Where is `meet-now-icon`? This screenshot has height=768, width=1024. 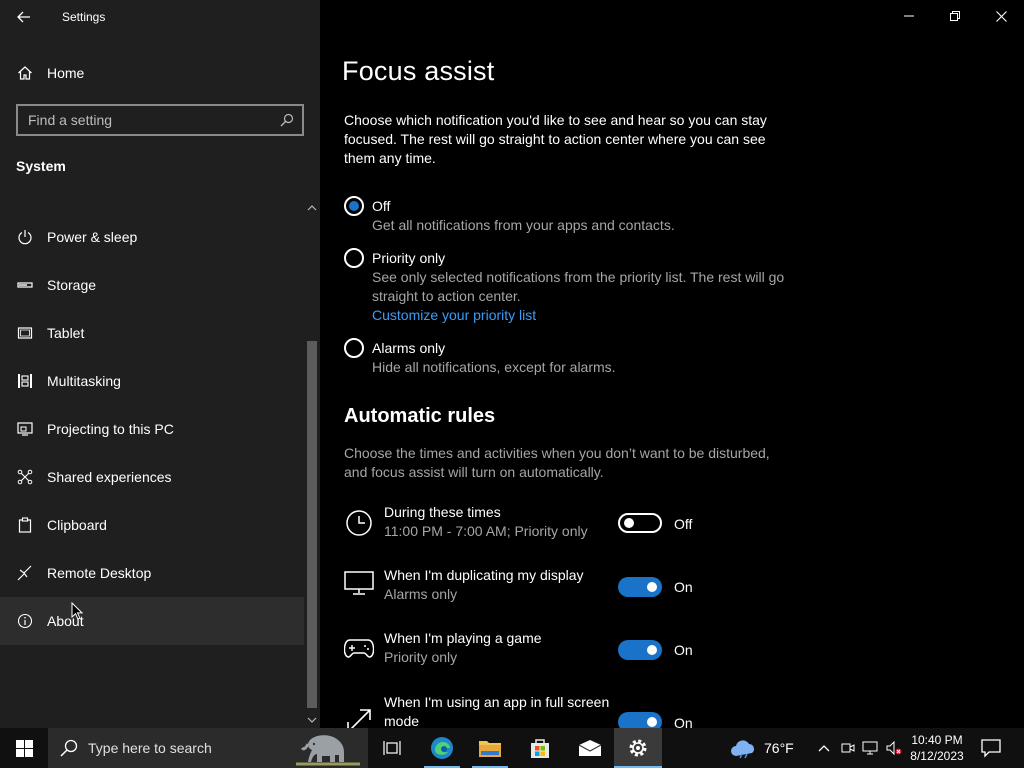
meet-now-icon is located at coordinates (848, 748).